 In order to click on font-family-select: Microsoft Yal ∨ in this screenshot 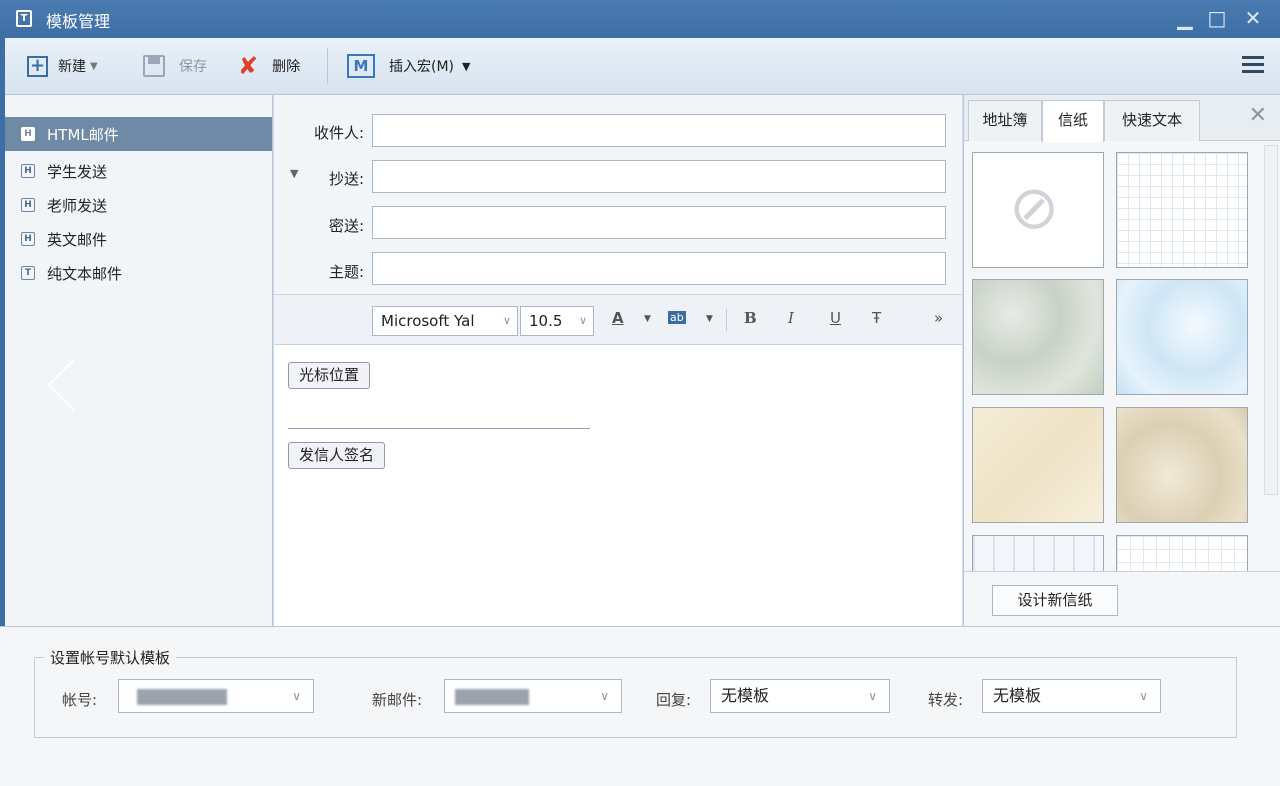, I will do `click(445, 321)`.